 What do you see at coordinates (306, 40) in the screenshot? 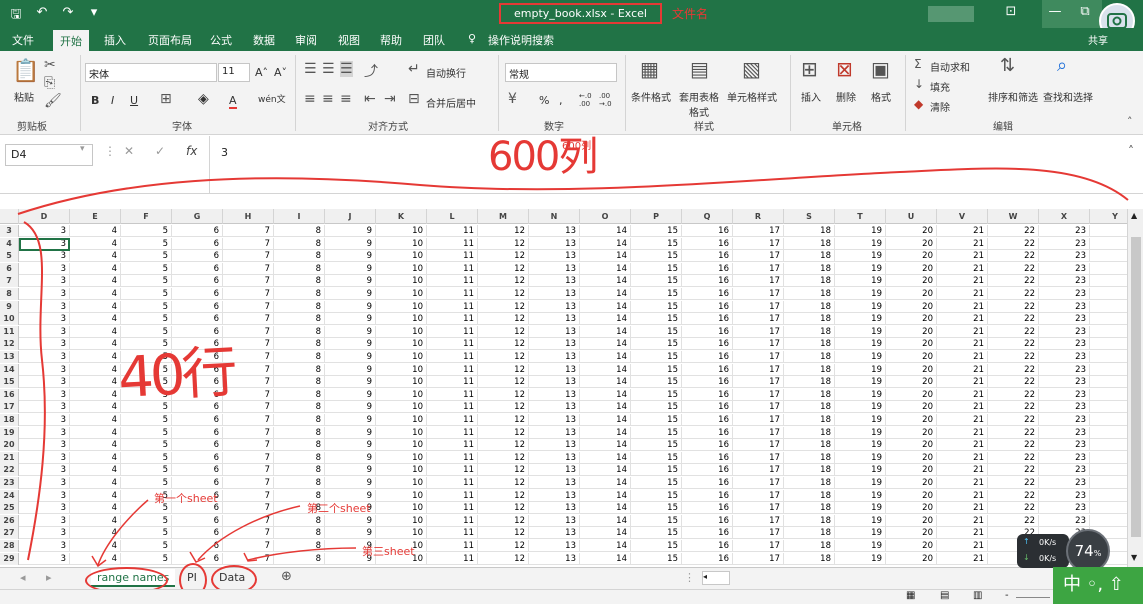
I see `tab-review: 审阅` at bounding box center [306, 40].